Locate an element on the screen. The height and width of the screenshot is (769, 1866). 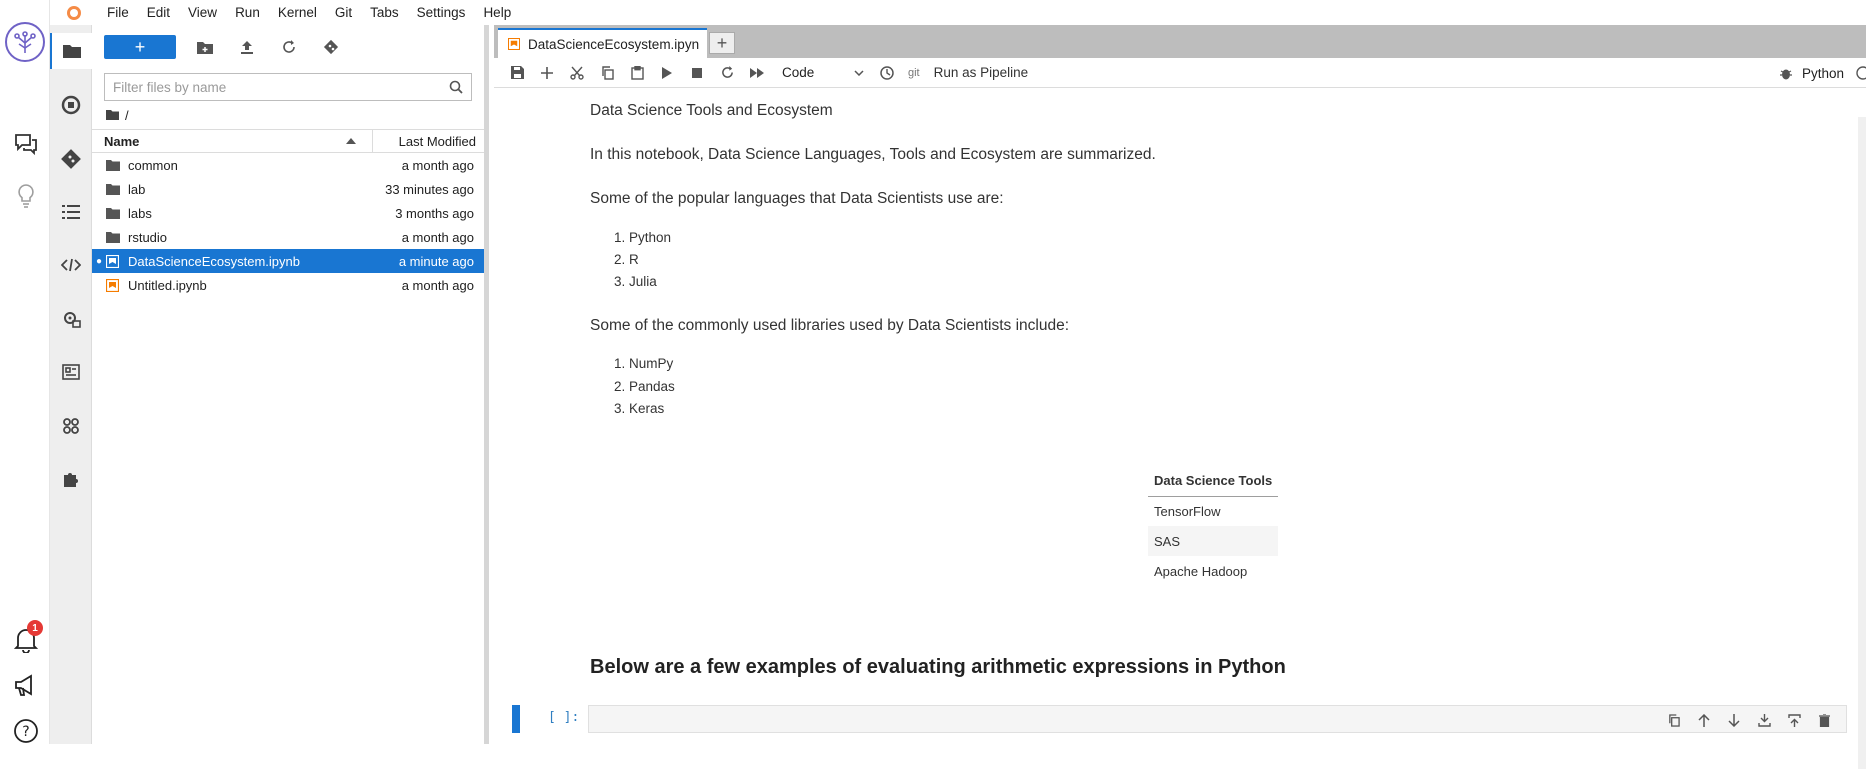
jupyter-logo-icon is located at coordinates (74, 12).